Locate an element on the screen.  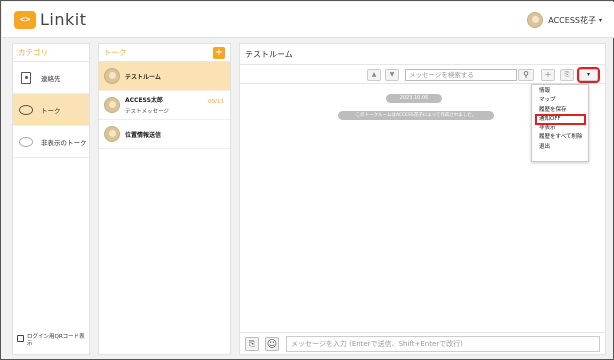
add-talk-button: + is located at coordinates (219, 53).